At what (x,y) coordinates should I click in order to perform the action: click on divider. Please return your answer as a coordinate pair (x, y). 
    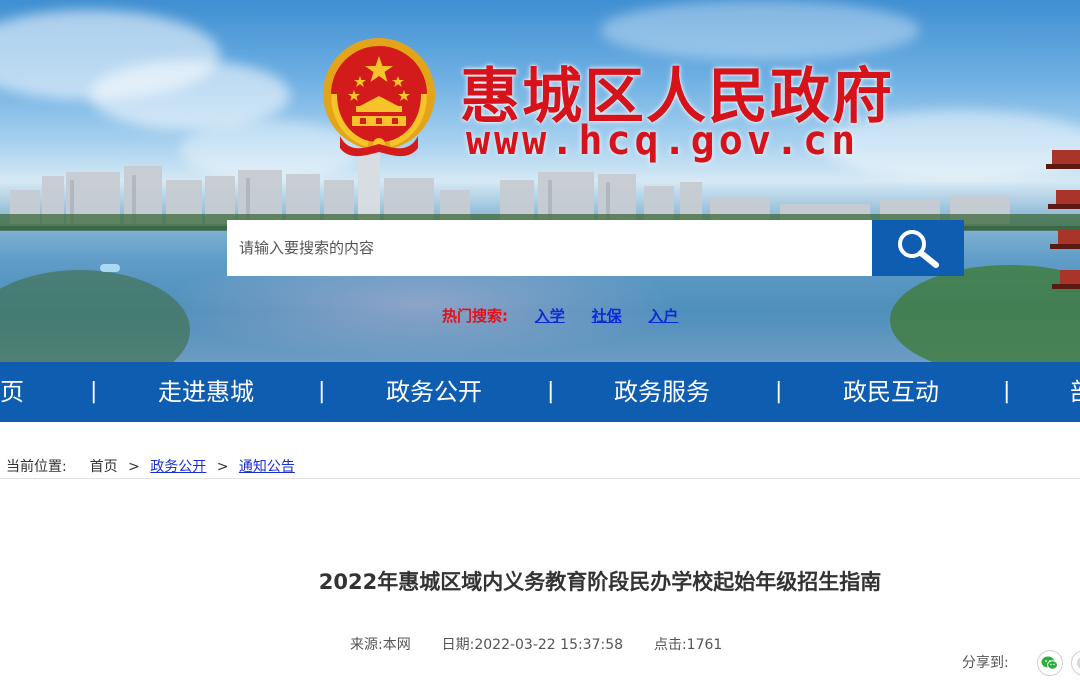
    Looking at the image, I should click on (540, 478).